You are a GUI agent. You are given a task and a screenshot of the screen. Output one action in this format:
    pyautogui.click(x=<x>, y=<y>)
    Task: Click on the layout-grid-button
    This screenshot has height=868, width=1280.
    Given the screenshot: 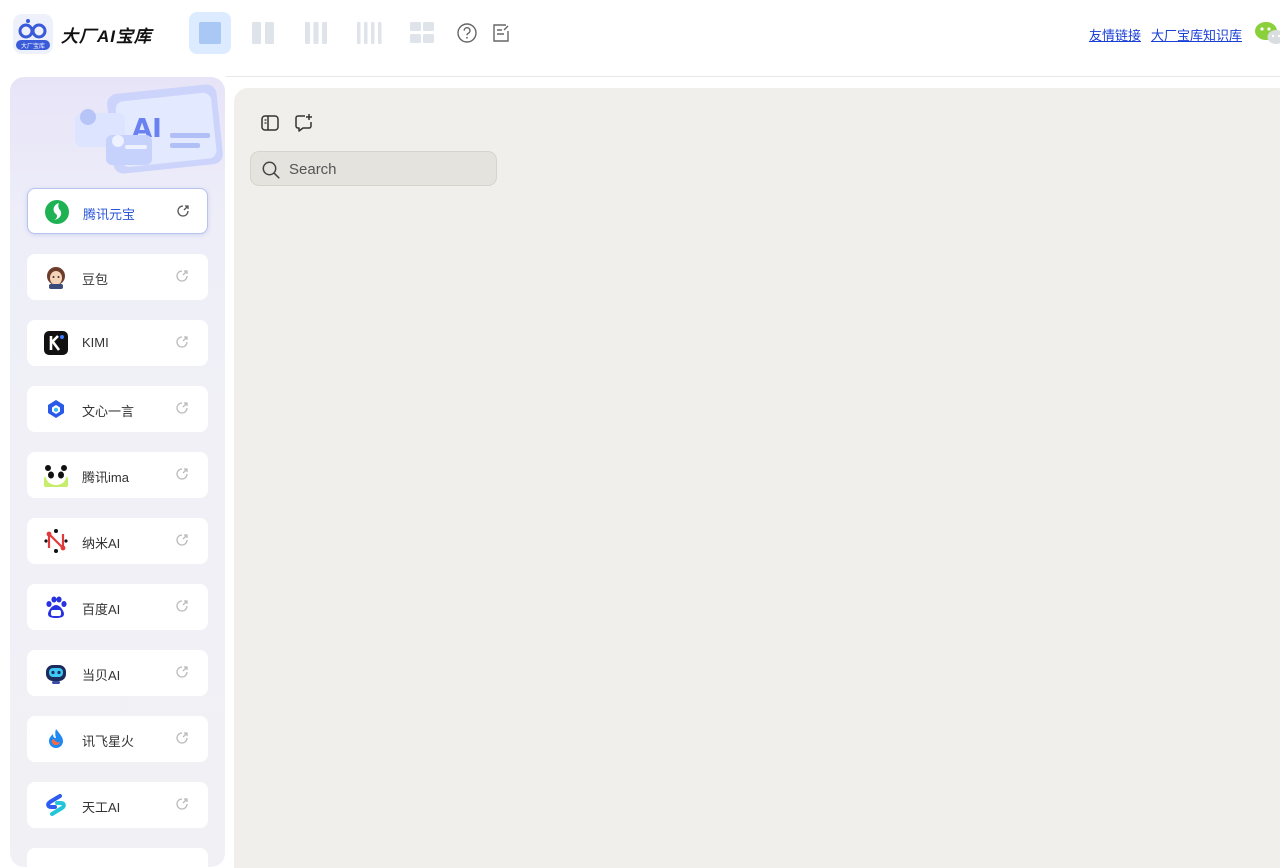 What is the action you would take?
    pyautogui.click(x=422, y=33)
    